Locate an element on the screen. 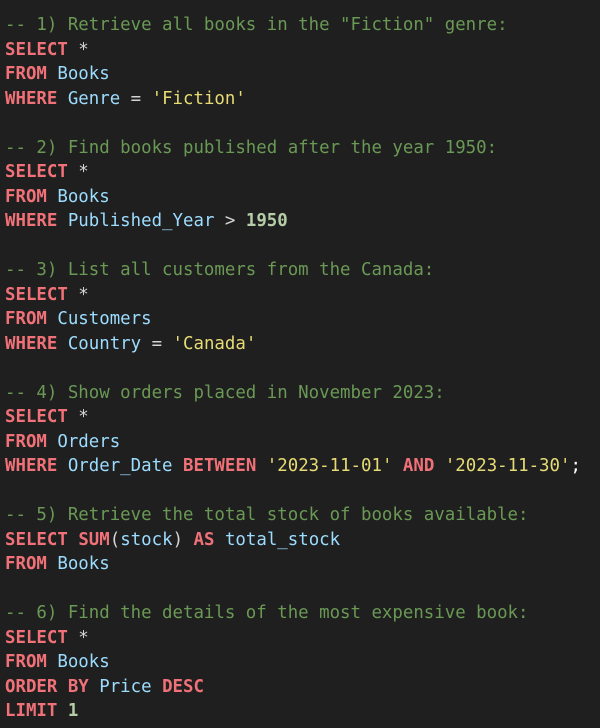  sql-identifier: Country is located at coordinates (99, 343).